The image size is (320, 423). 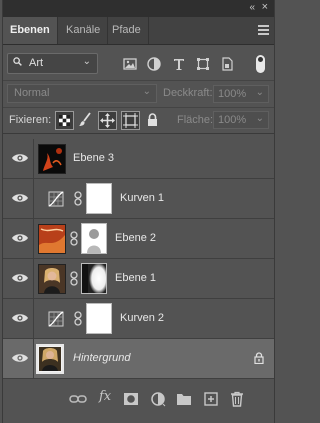 What do you see at coordinates (32, 93) in the screenshot?
I see `blend-mode-value: Normal` at bounding box center [32, 93].